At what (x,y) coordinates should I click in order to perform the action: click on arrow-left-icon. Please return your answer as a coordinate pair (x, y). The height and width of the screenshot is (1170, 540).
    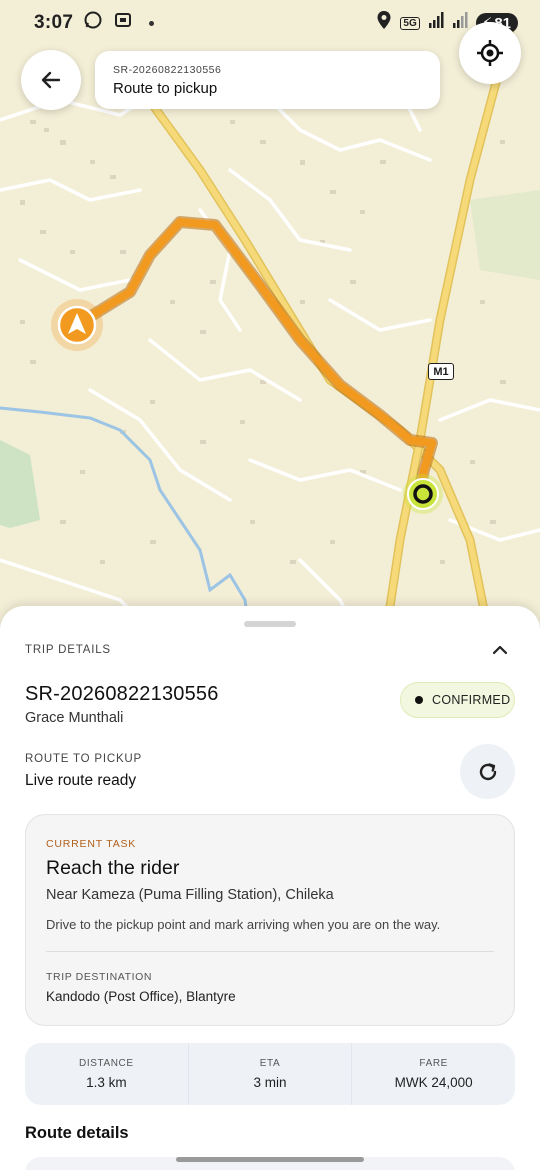
    Looking at the image, I should click on (51, 80).